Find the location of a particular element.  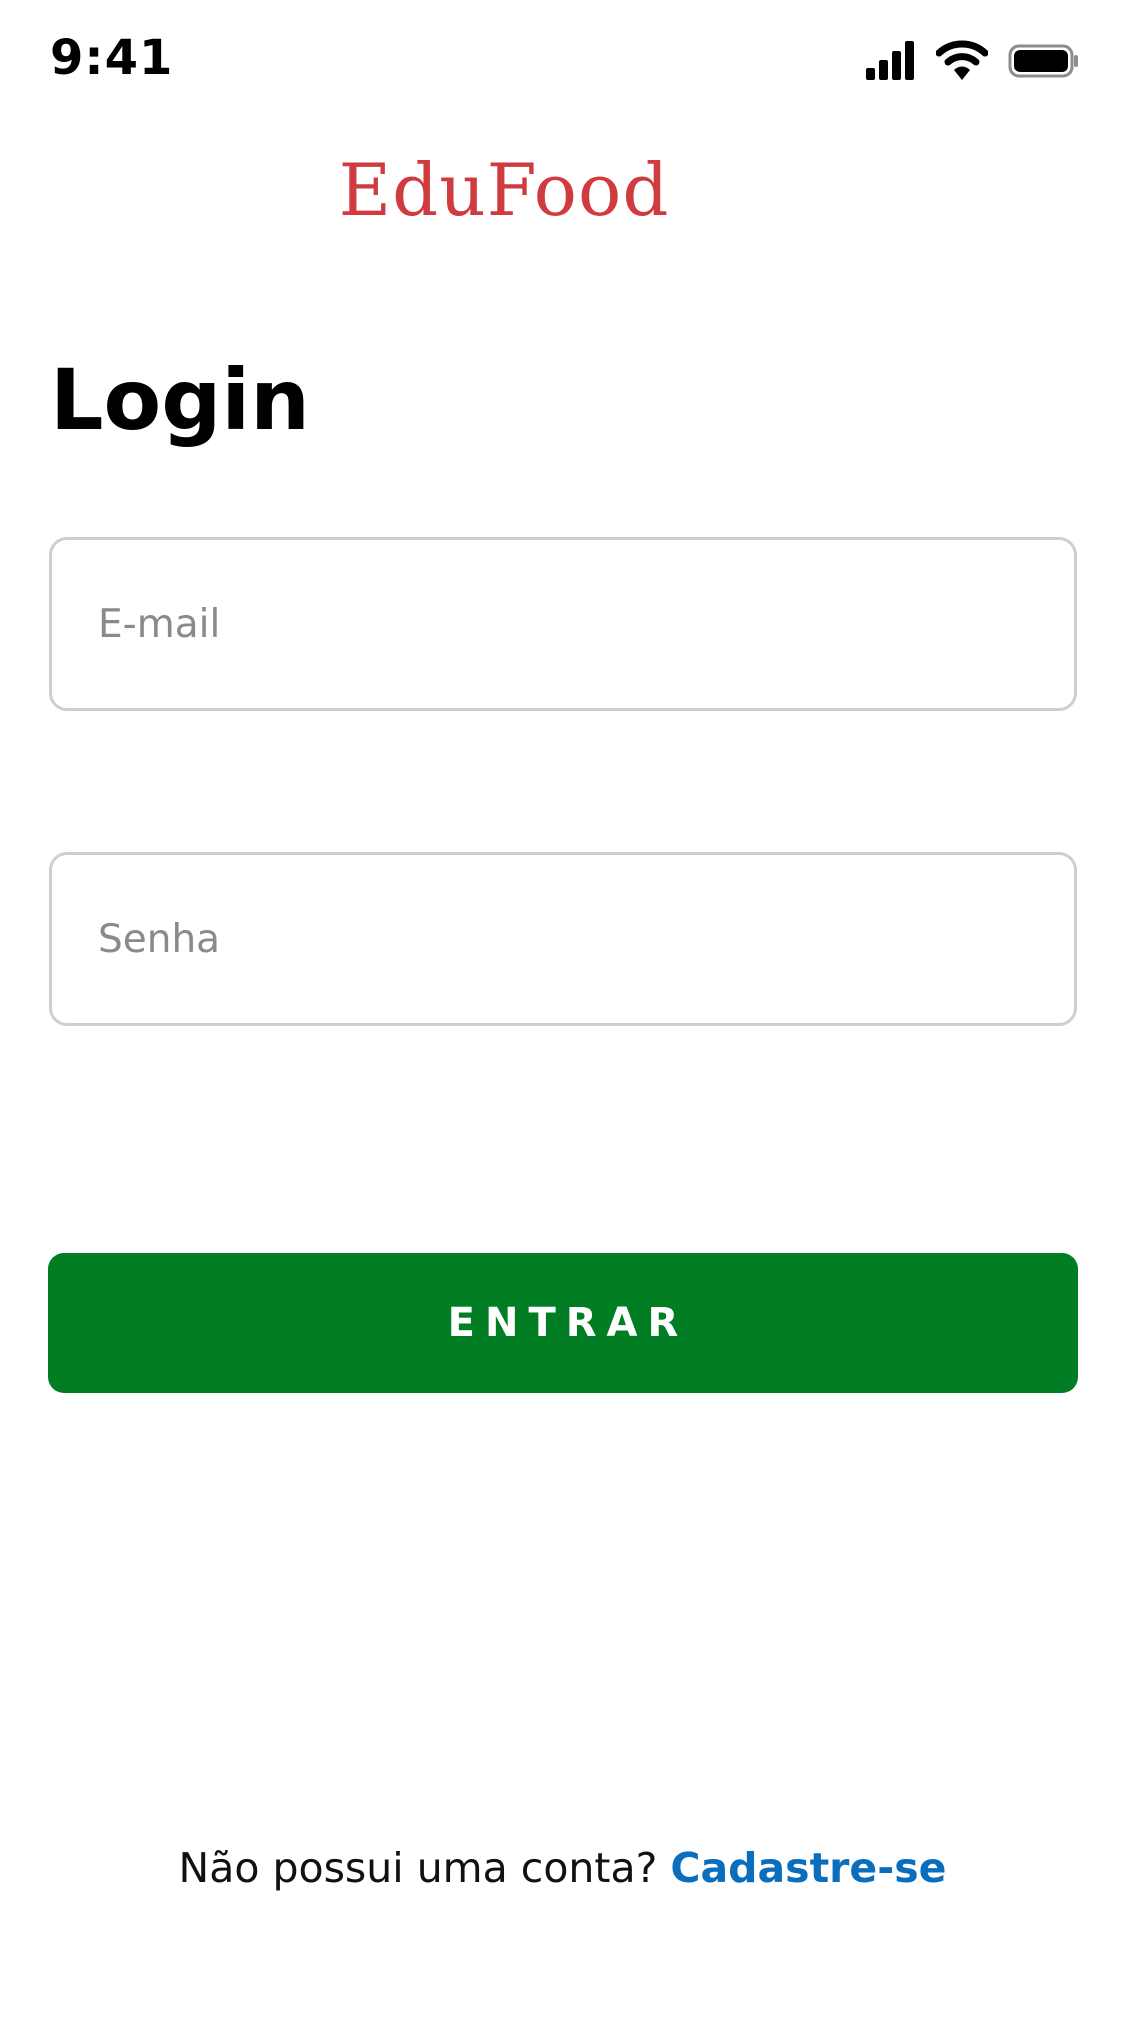

cellular-signal-icon is located at coordinates (891, 60).